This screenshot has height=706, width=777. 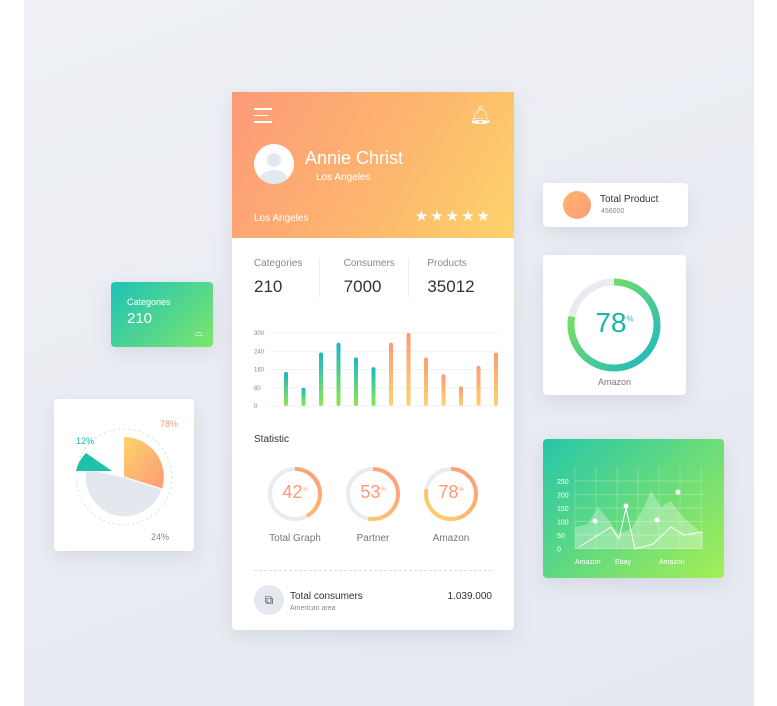 What do you see at coordinates (272, 439) in the screenshot?
I see `statistic-title: Statistic` at bounding box center [272, 439].